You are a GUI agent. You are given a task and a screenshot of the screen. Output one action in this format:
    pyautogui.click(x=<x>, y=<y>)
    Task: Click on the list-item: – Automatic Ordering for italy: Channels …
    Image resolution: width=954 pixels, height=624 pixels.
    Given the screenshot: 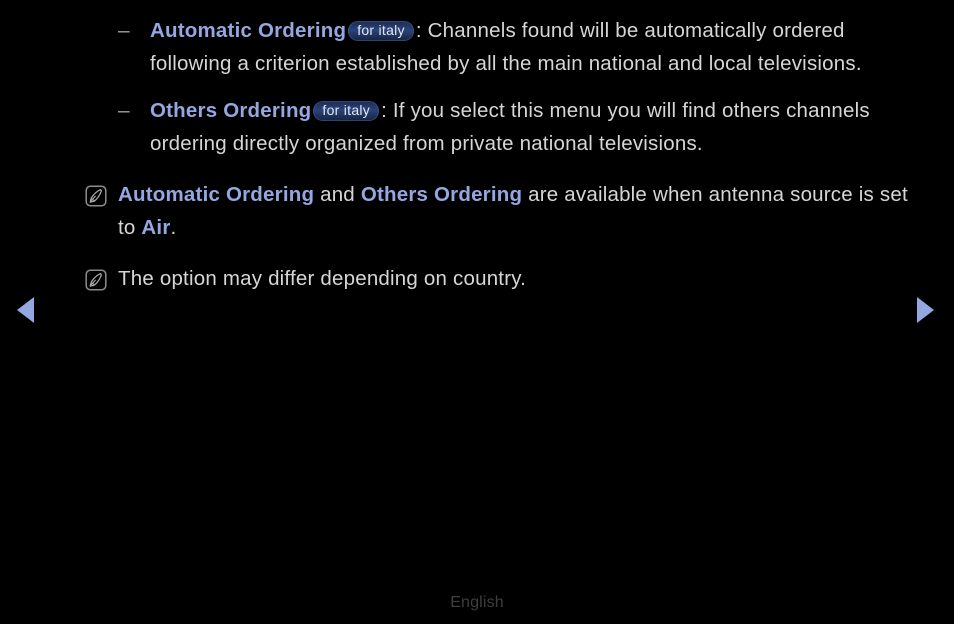 What is the action you would take?
    pyautogui.click(x=477, y=47)
    